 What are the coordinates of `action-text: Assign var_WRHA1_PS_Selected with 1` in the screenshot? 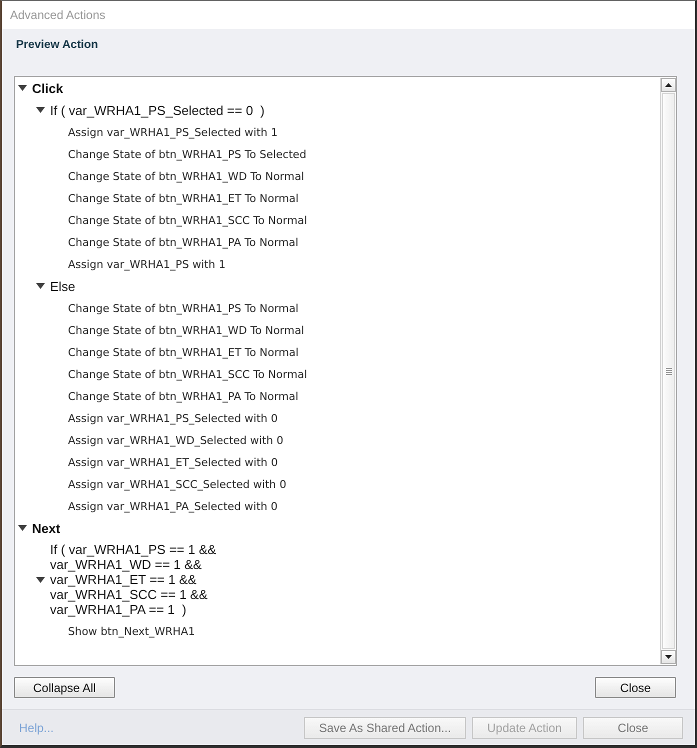 It's located at (173, 132).